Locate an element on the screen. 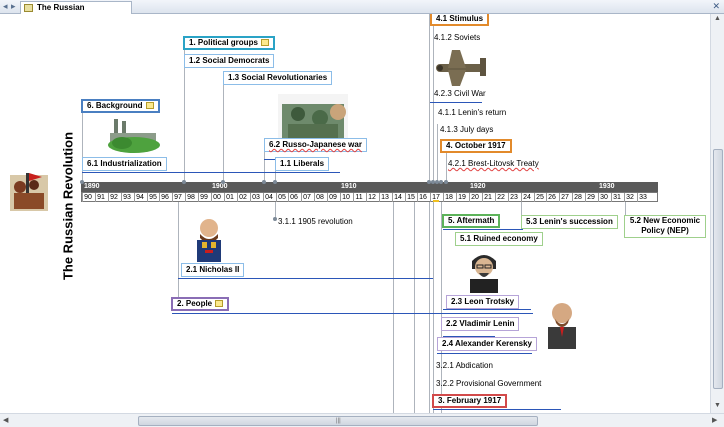 This screenshot has width=724, height=427. year-label: 01 is located at coordinates (230, 197).